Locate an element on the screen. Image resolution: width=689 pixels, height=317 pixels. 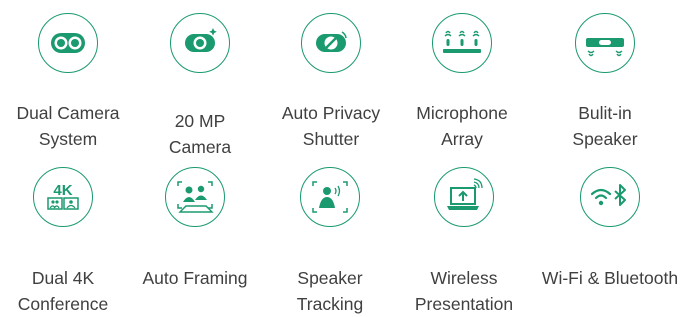
label-line-2: Shutter is located at coordinates (331, 139).